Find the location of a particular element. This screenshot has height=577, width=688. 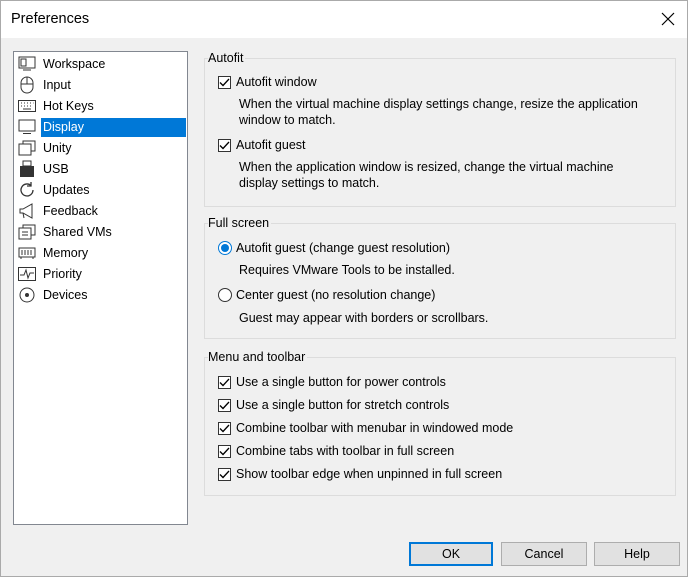

radio-dot-icon is located at coordinates (225, 248).